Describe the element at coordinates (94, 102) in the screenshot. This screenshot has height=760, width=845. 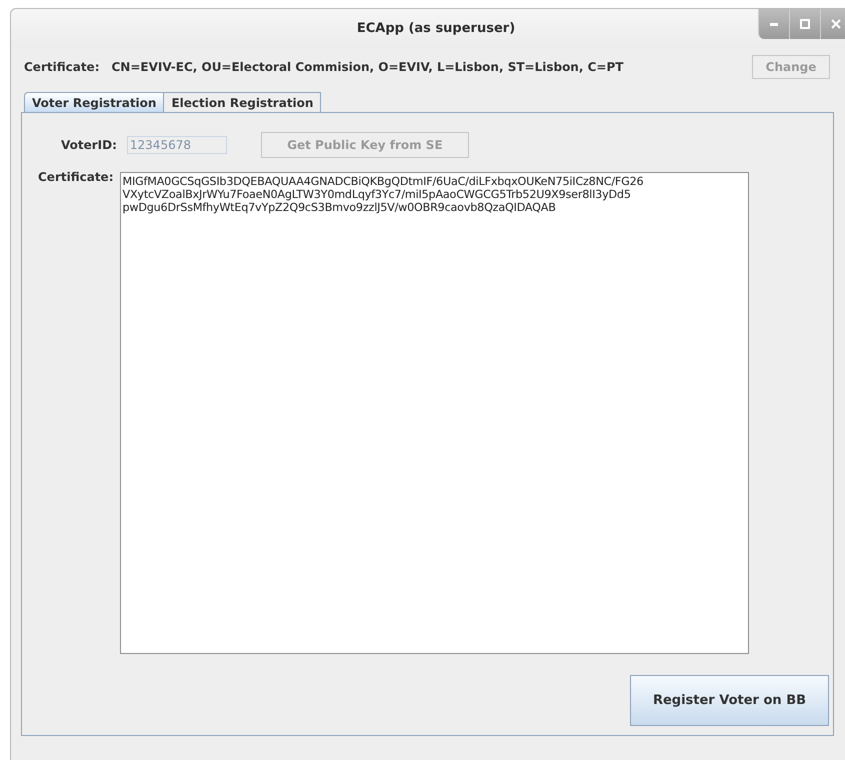
I see `tab: Voter Registration` at that location.